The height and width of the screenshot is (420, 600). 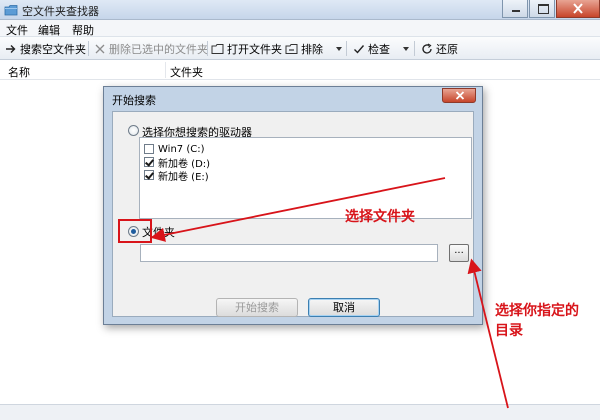 What do you see at coordinates (186, 72) in the screenshot?
I see `column-folder: 文件夹` at bounding box center [186, 72].